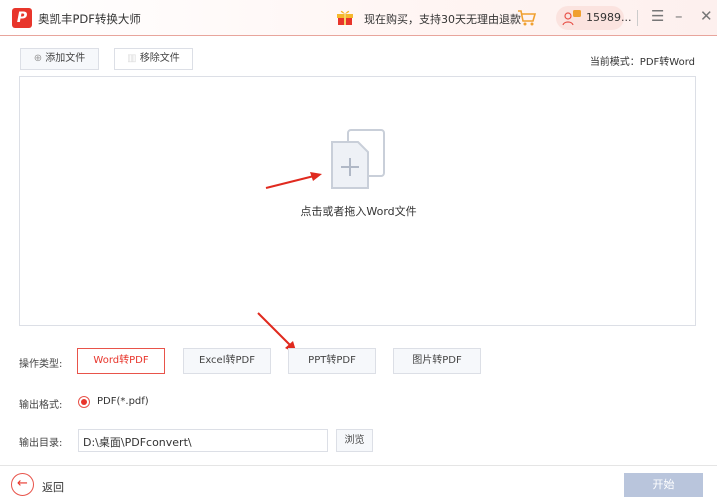 This screenshot has width=717, height=500. What do you see at coordinates (203, 440) in the screenshot?
I see `output-dir-input: D:\桌面\PDFconvert\` at bounding box center [203, 440].